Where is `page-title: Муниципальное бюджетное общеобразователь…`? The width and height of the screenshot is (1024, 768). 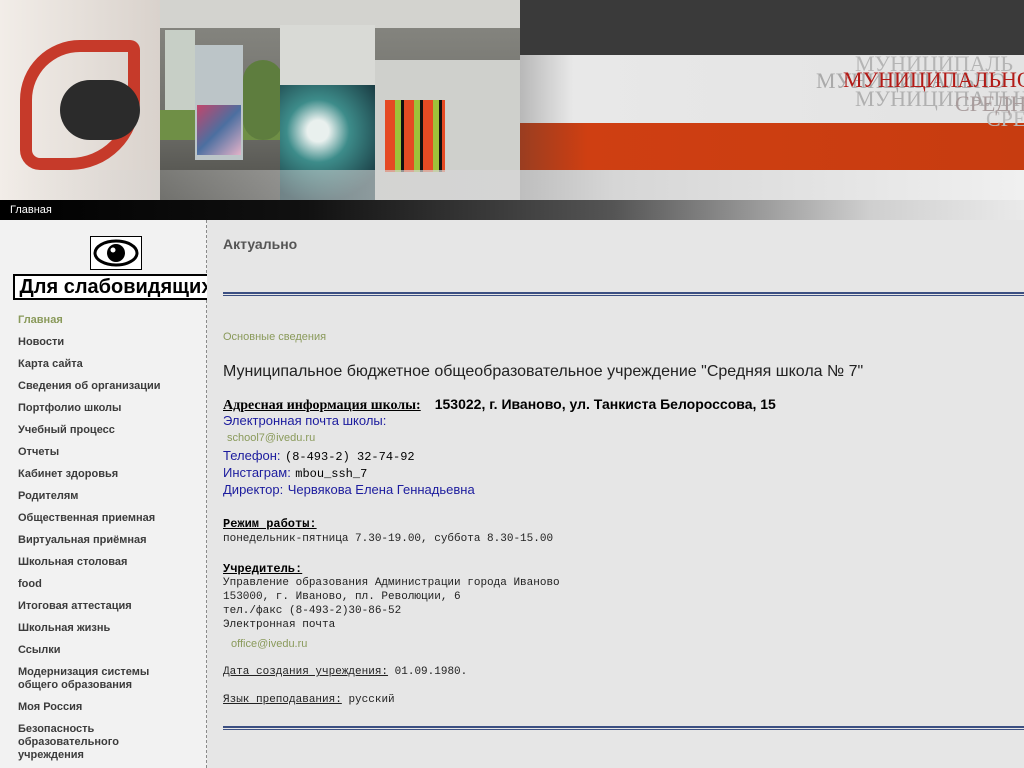
page-title: Муниципальное бюджетное общеобразователь… is located at coordinates (543, 371).